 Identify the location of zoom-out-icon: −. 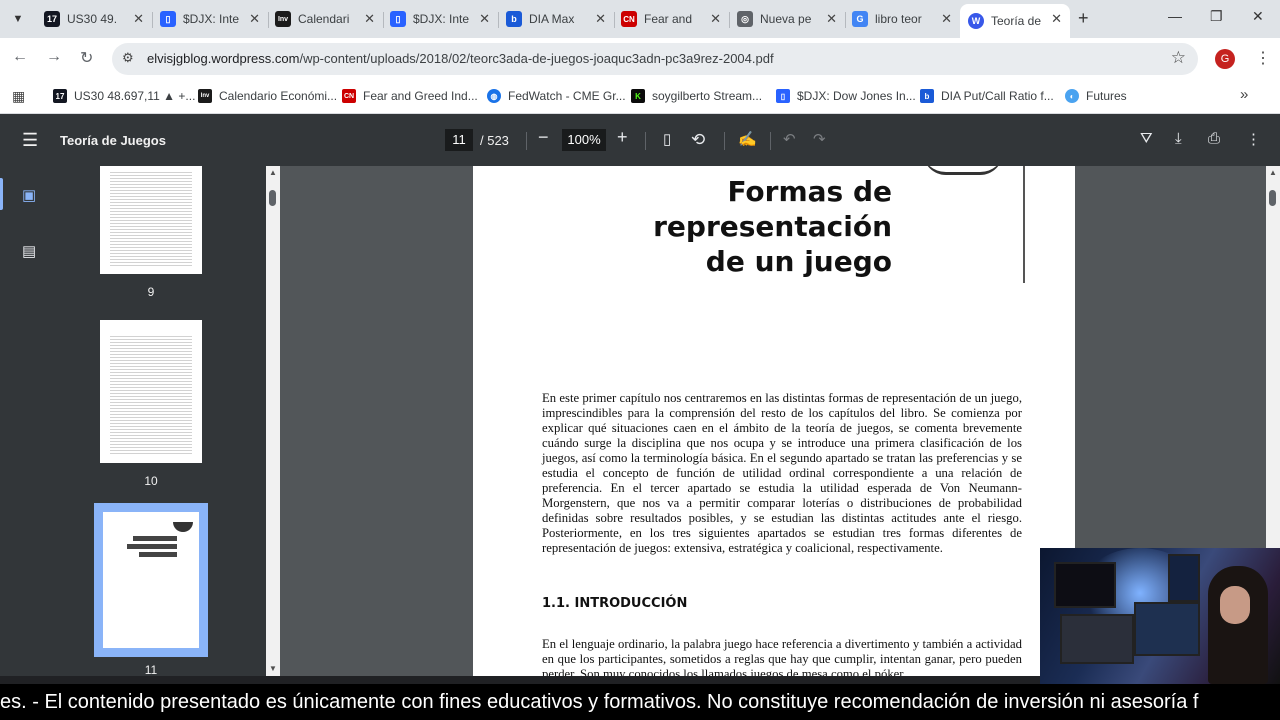
(543, 137).